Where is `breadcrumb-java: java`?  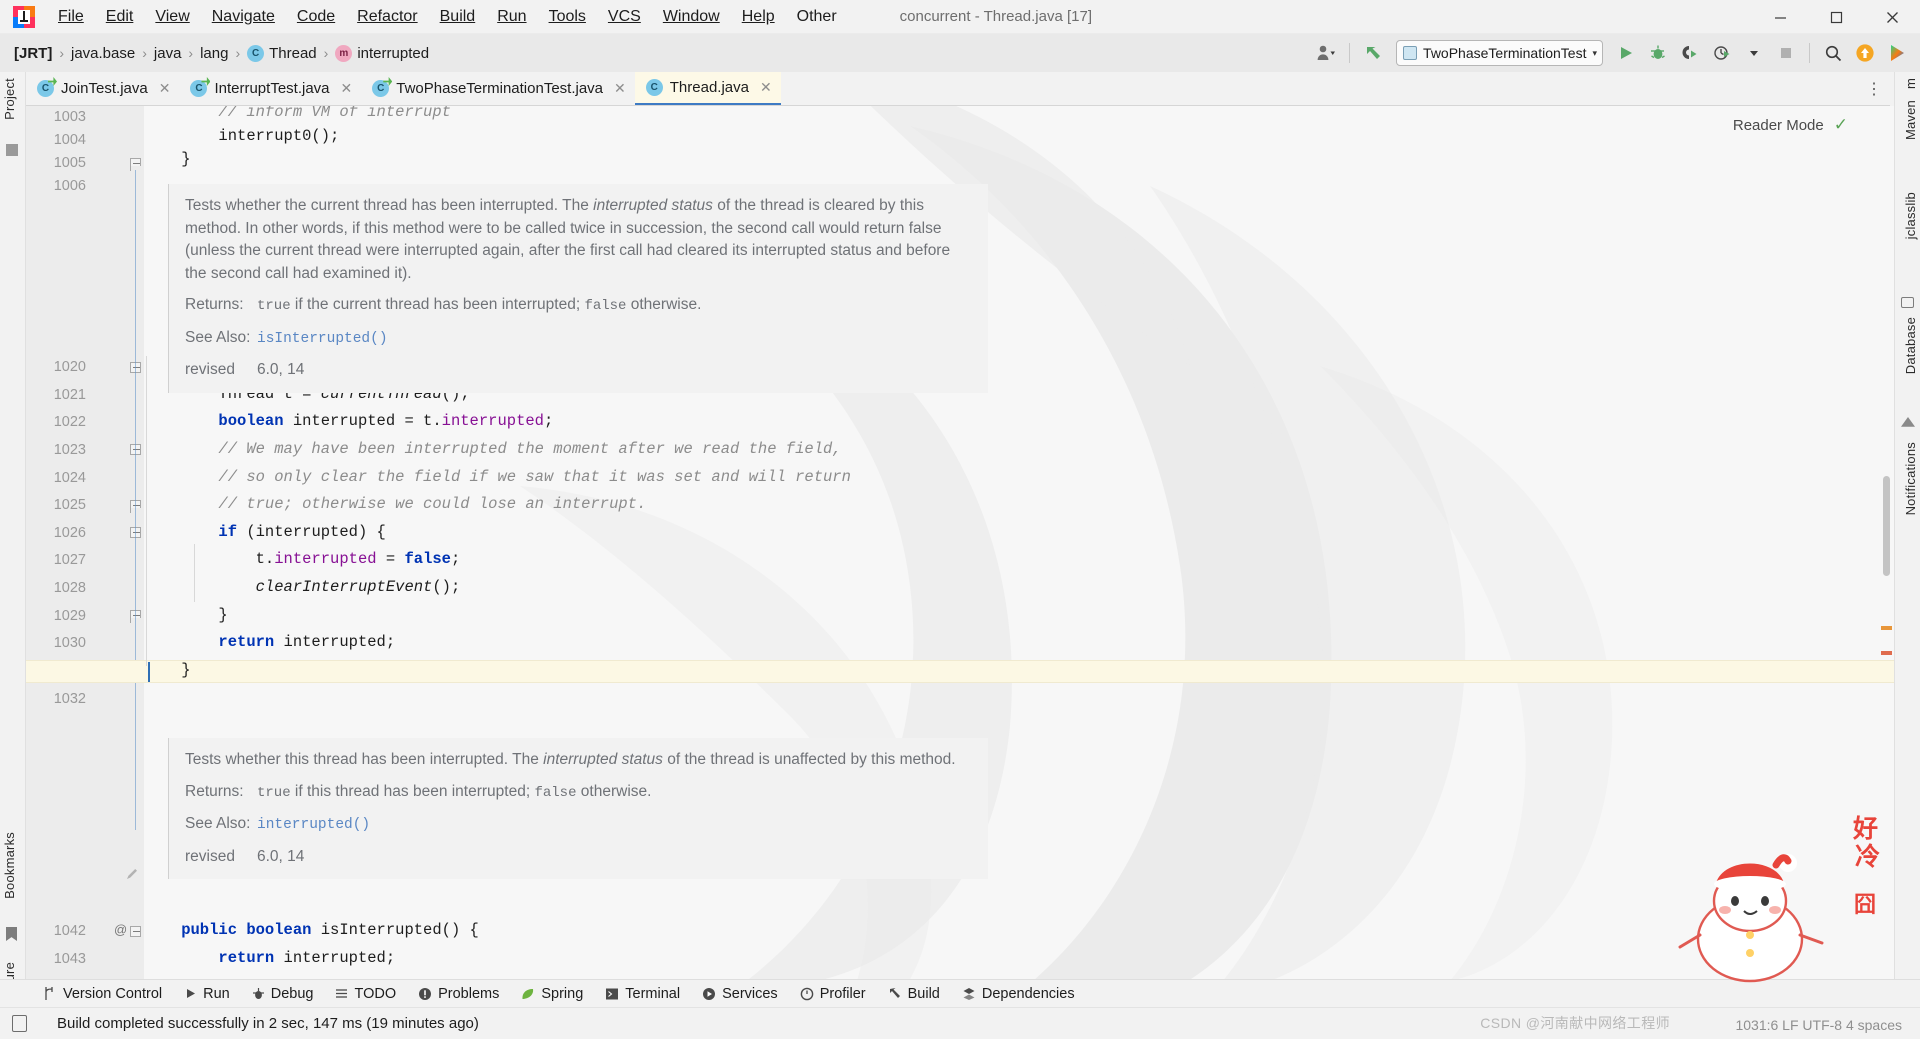
breadcrumb-java: java is located at coordinates (168, 53).